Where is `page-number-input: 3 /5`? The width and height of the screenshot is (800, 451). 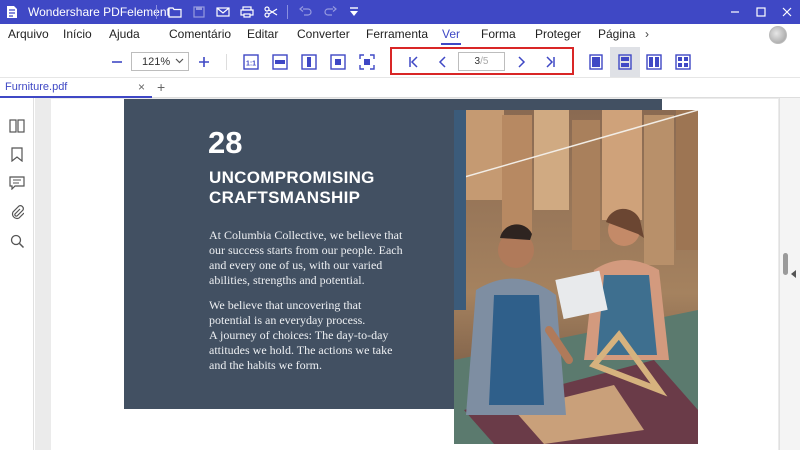
page-number-input: 3 /5 is located at coordinates (481, 61).